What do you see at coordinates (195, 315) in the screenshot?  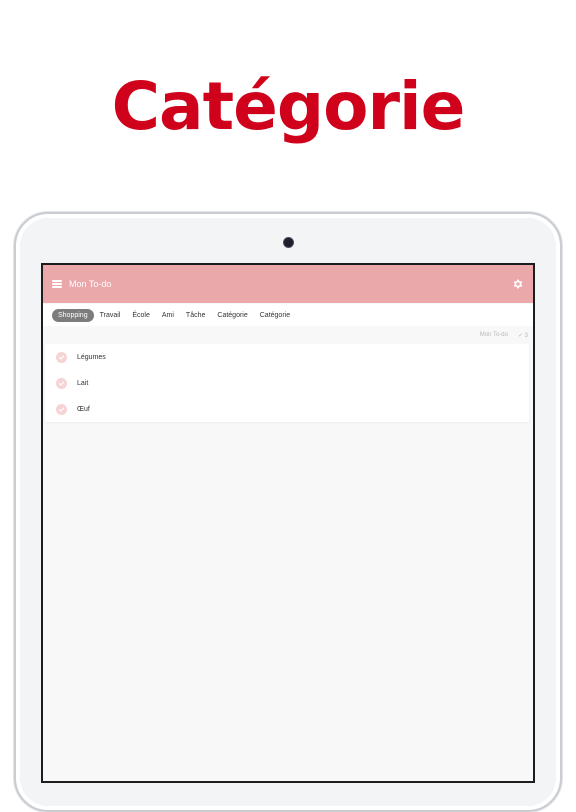 I see `tab-tache: Tâche` at bounding box center [195, 315].